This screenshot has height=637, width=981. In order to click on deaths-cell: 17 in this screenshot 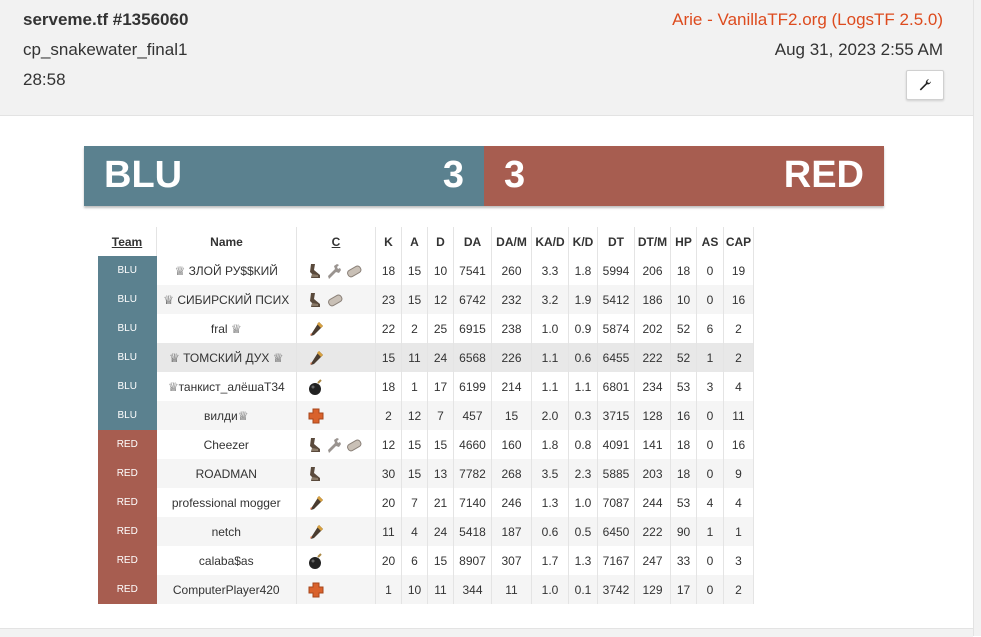, I will do `click(440, 386)`.